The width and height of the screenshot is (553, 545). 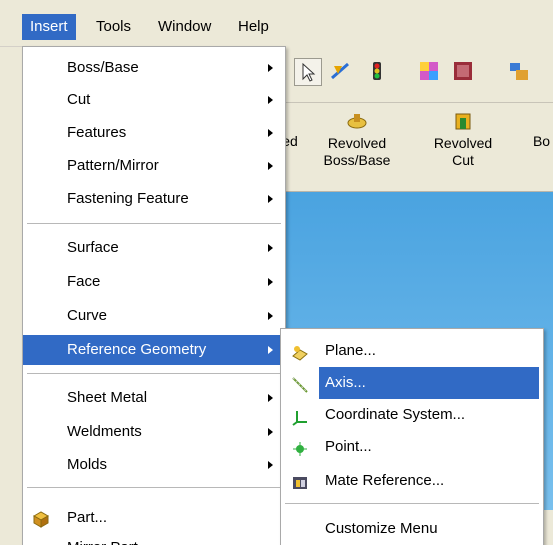 What do you see at coordinates (154, 68) in the screenshot?
I see `menu-item-boss-base: Boss/Base` at bounding box center [154, 68].